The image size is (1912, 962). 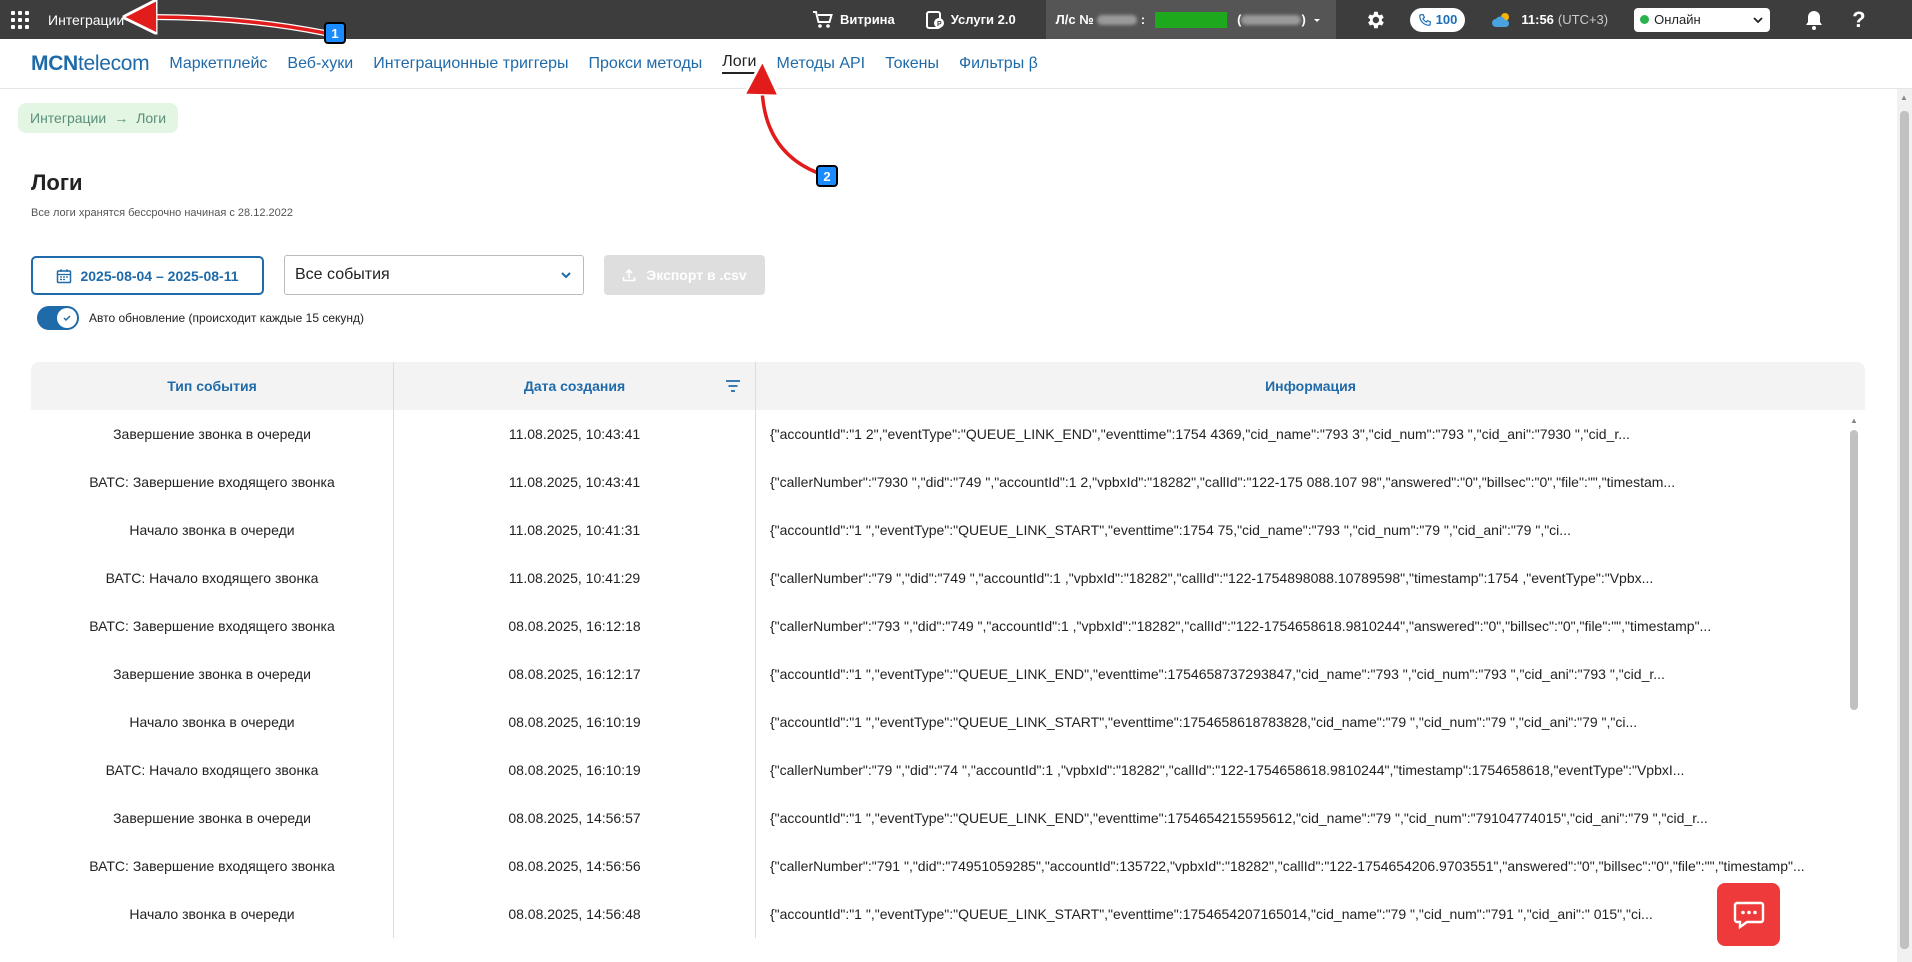 What do you see at coordinates (320, 64) in the screenshot?
I see `nav-link-webhooks: Веб-хуки` at bounding box center [320, 64].